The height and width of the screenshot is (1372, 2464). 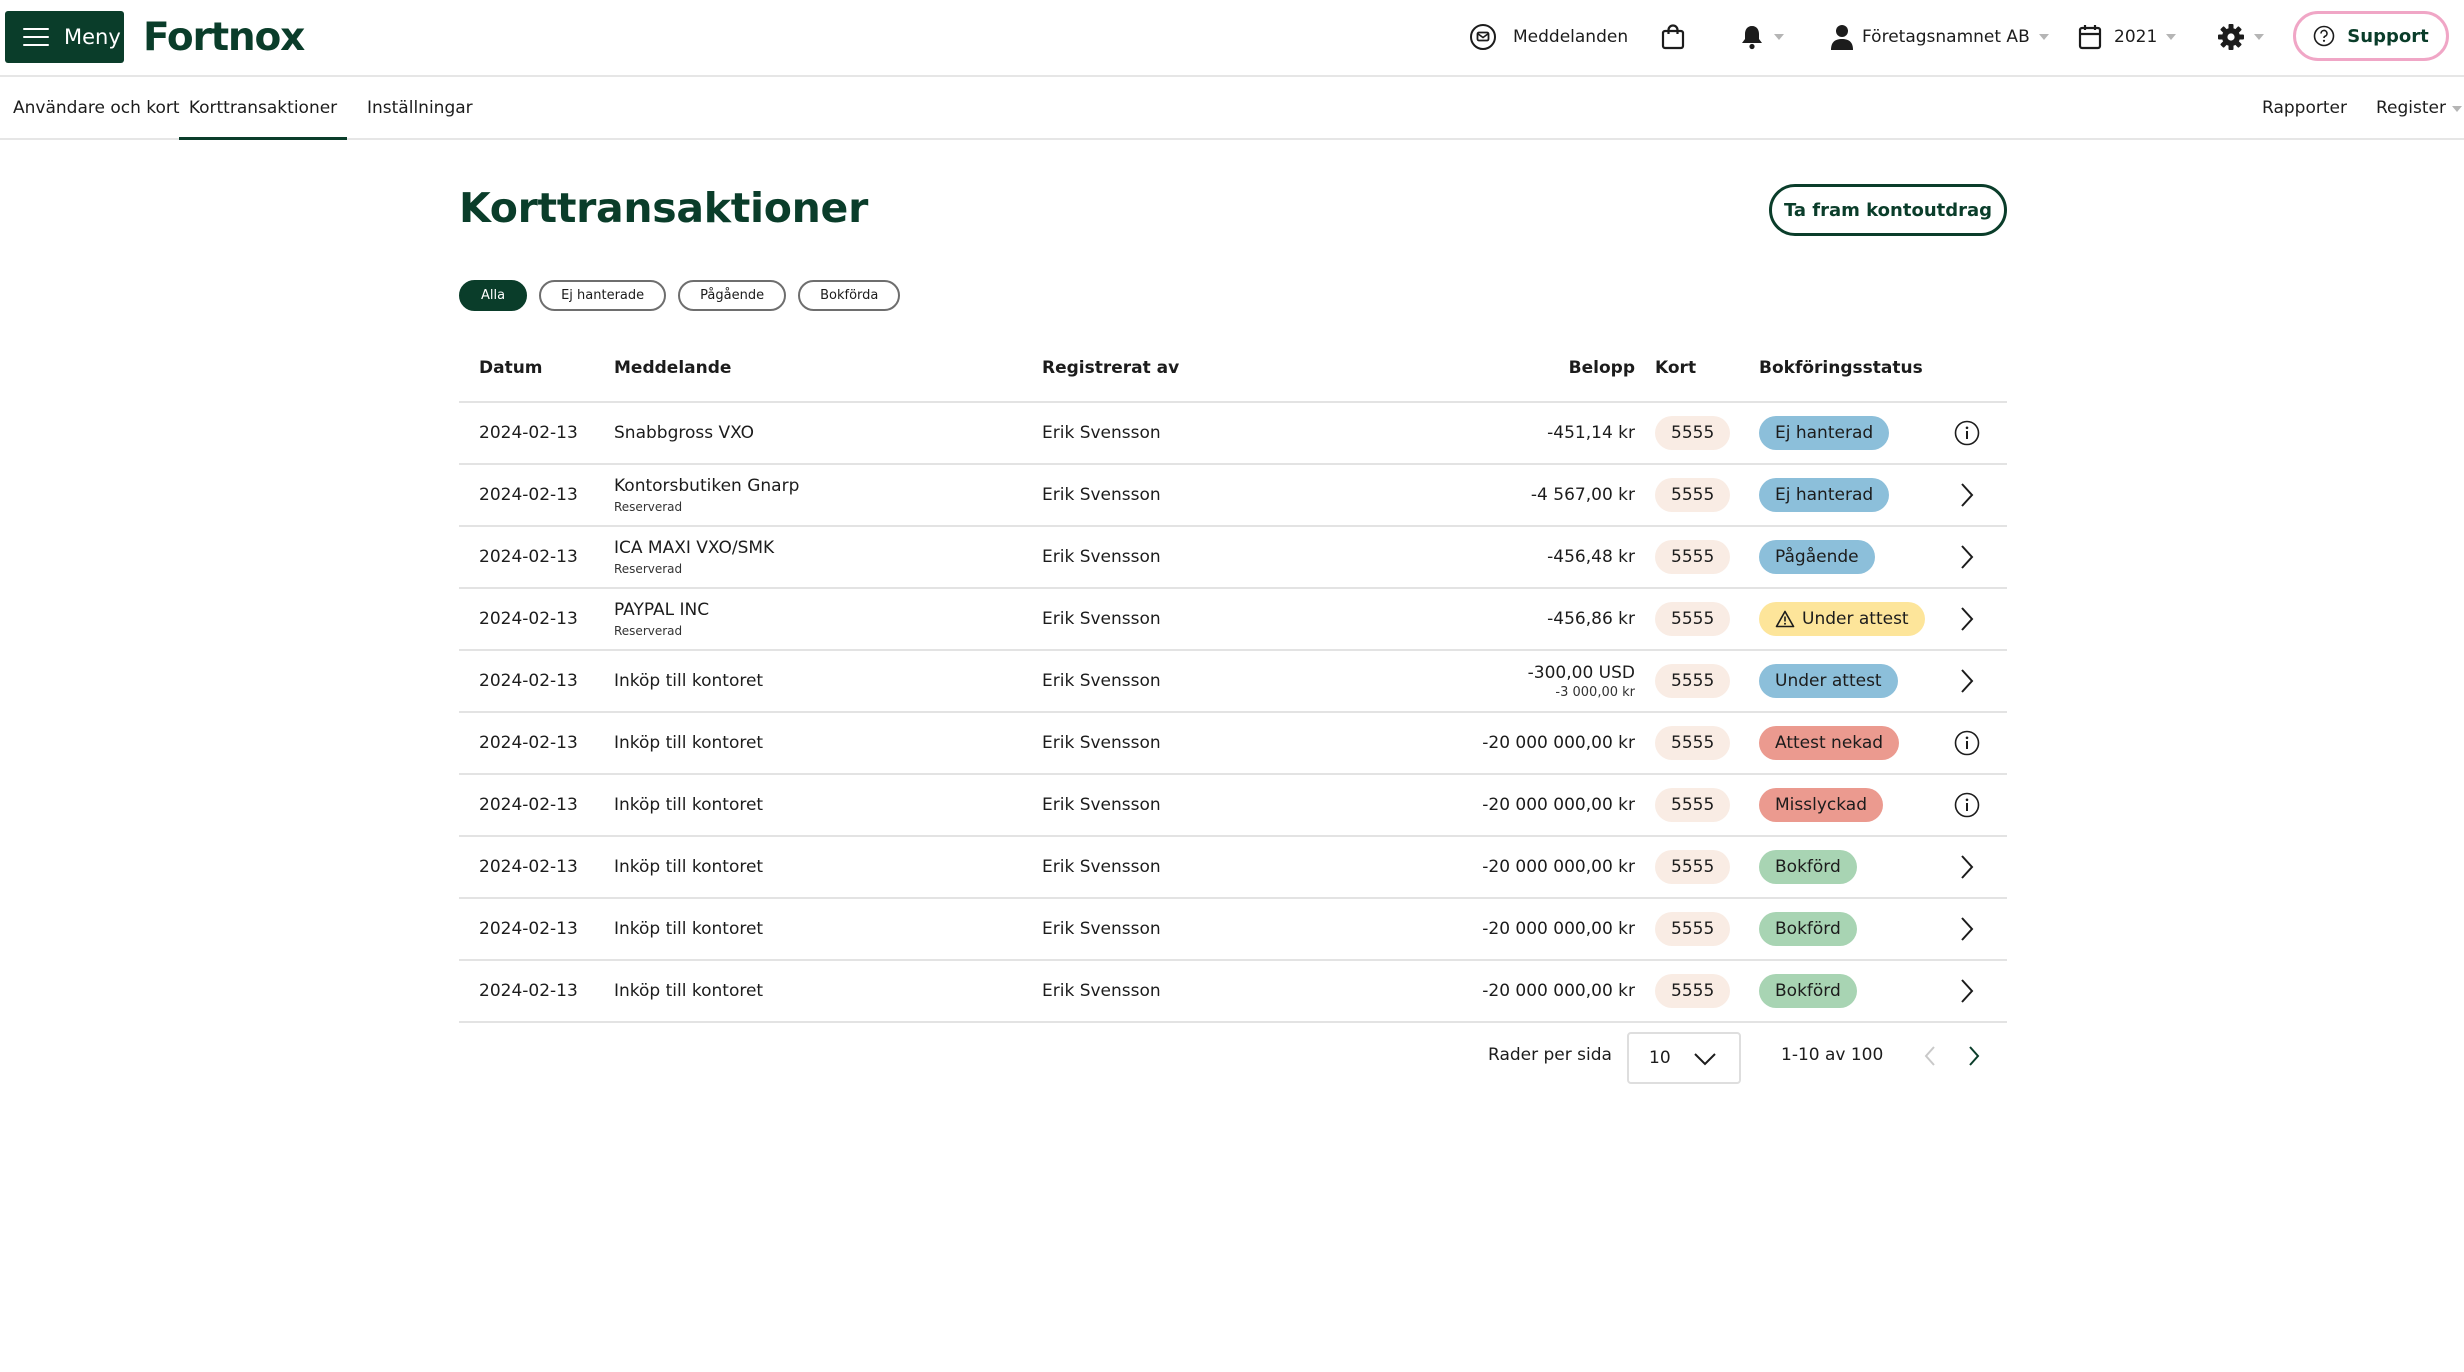 I want to click on shopping-bag-button, so click(x=1673, y=37).